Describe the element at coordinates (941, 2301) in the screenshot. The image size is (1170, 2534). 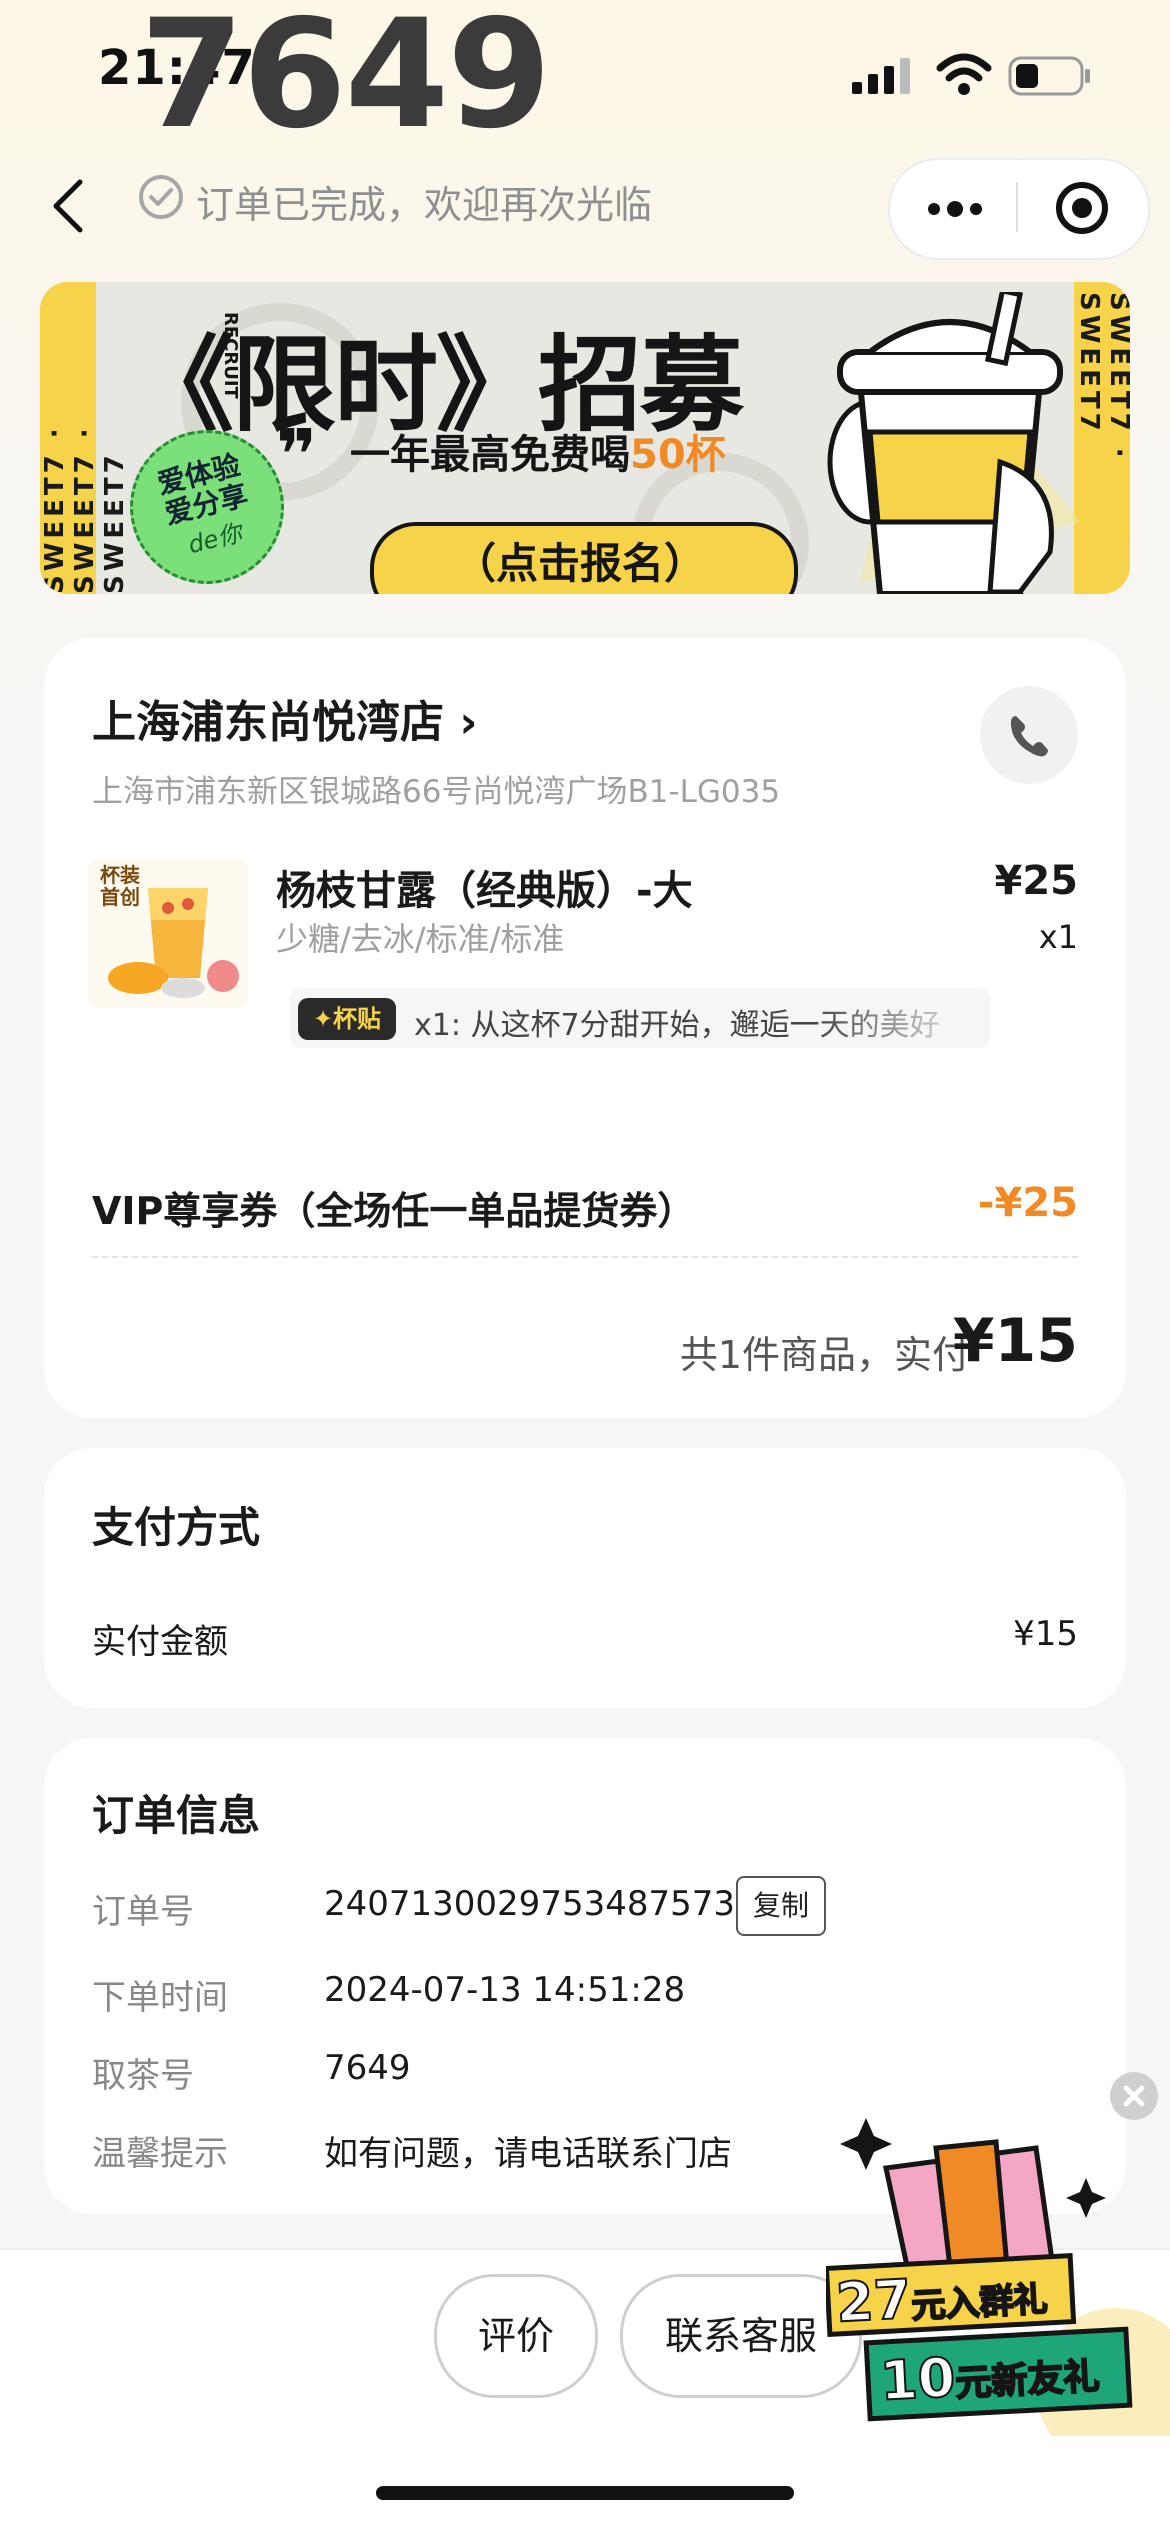
I see `promo-line-1: 27元入群礼` at that location.